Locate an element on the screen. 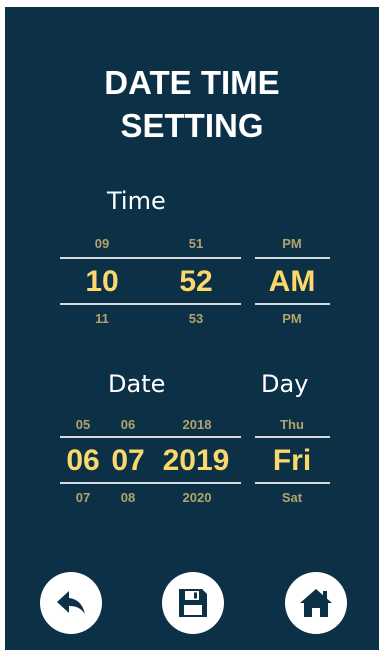 This screenshot has width=385, height=660. month-next: 08 is located at coordinates (128, 498).